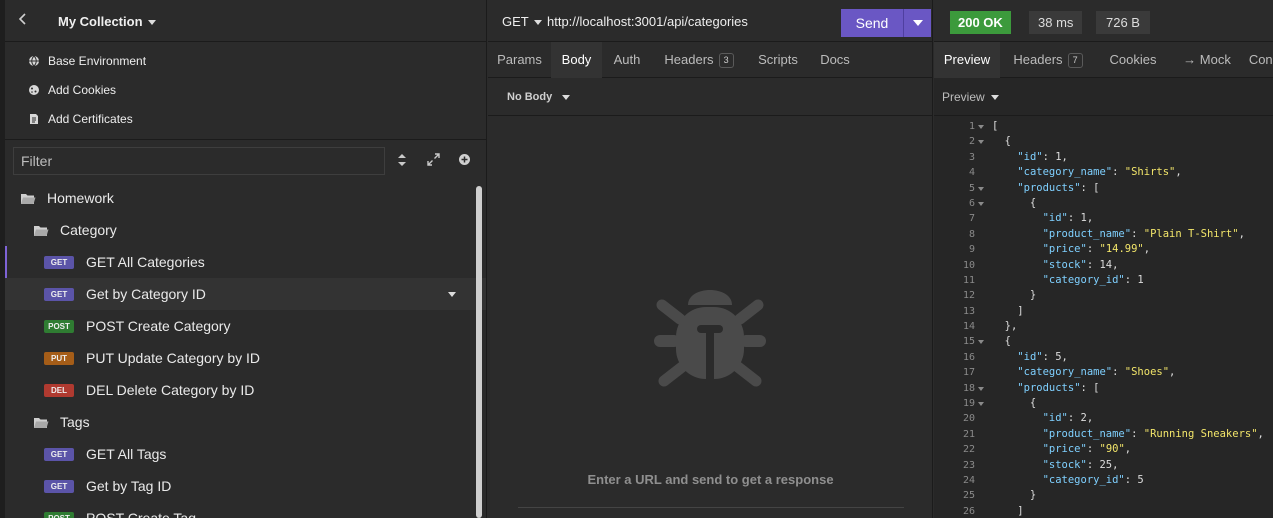 The height and width of the screenshot is (518, 1273). I want to click on body-type-bar: No Body, so click(710, 97).